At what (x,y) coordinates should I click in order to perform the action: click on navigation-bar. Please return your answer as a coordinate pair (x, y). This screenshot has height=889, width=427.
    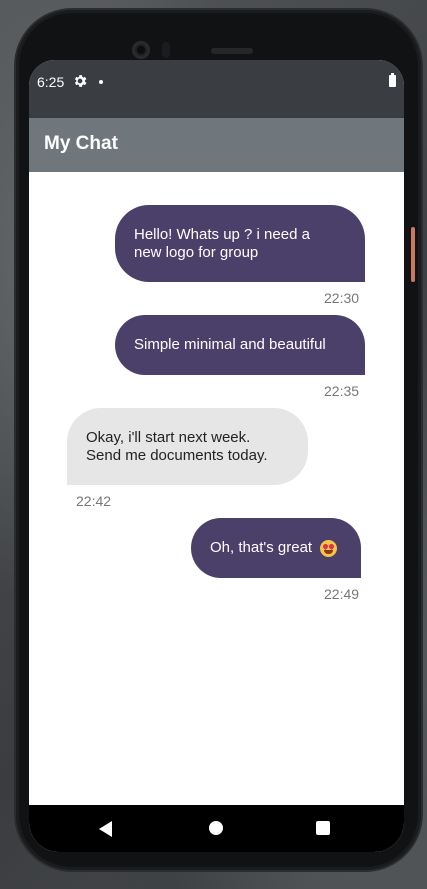
    Looking at the image, I should click on (216, 828).